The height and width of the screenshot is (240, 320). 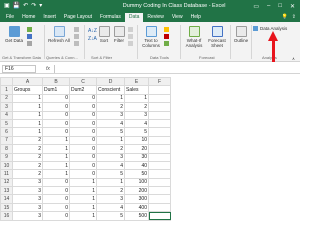 What do you see at coordinates (256, 6) in the screenshot?
I see `ribbon-display-icon: ▭` at bounding box center [256, 6].